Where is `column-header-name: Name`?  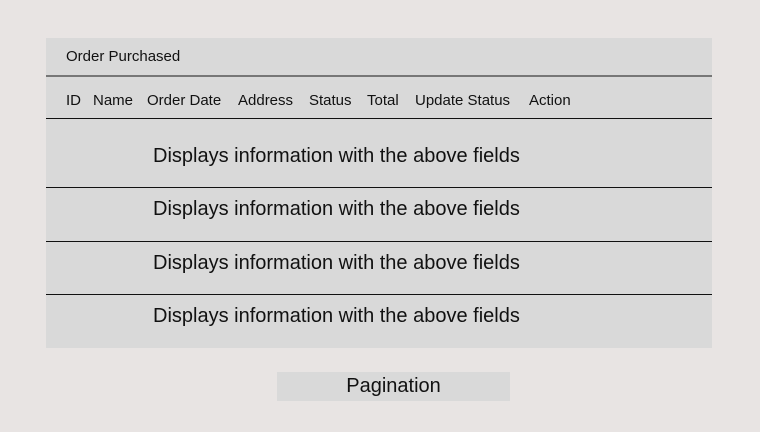
column-header-name: Name is located at coordinates (113, 100).